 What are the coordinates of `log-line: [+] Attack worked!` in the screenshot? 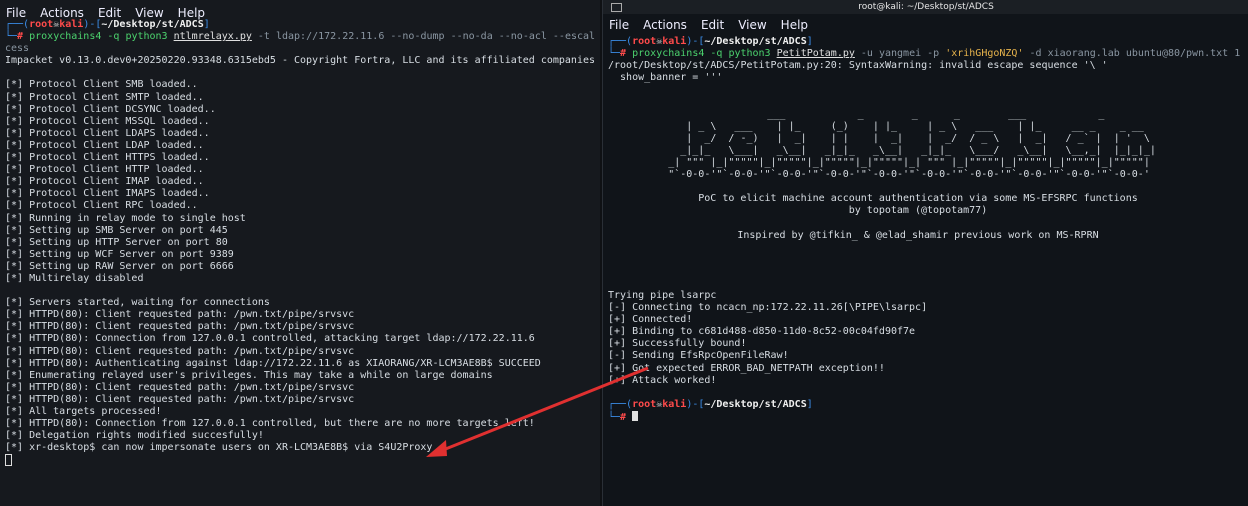 It's located at (662, 380).